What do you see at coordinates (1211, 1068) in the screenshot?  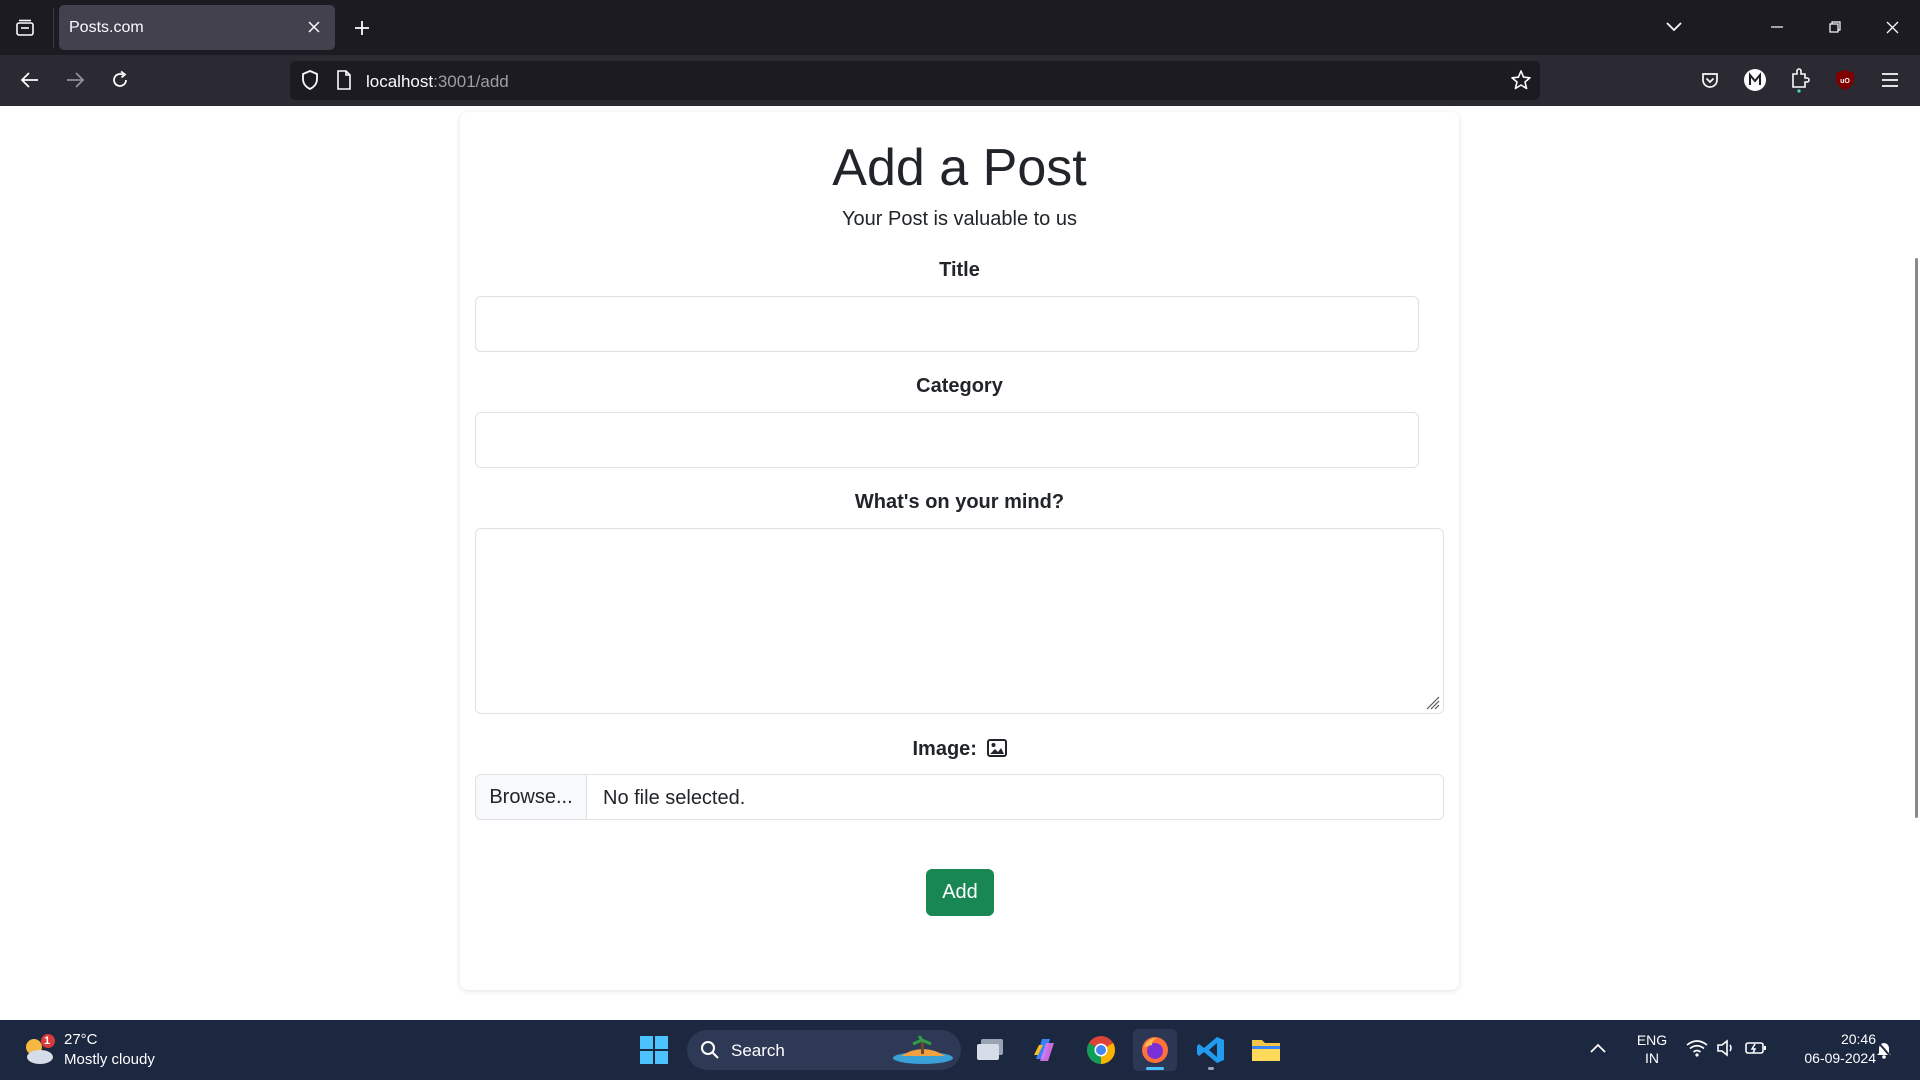 I see `running-app-indicator` at bounding box center [1211, 1068].